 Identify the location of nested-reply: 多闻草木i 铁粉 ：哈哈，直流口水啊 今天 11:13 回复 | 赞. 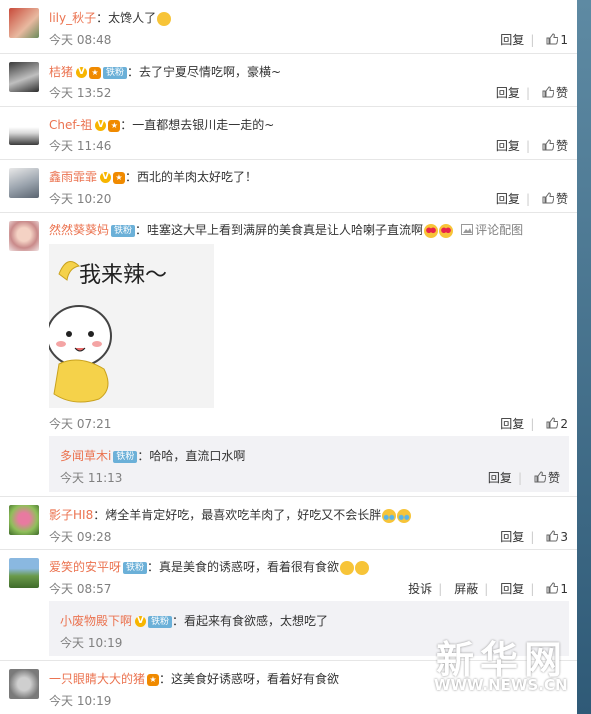
(309, 464).